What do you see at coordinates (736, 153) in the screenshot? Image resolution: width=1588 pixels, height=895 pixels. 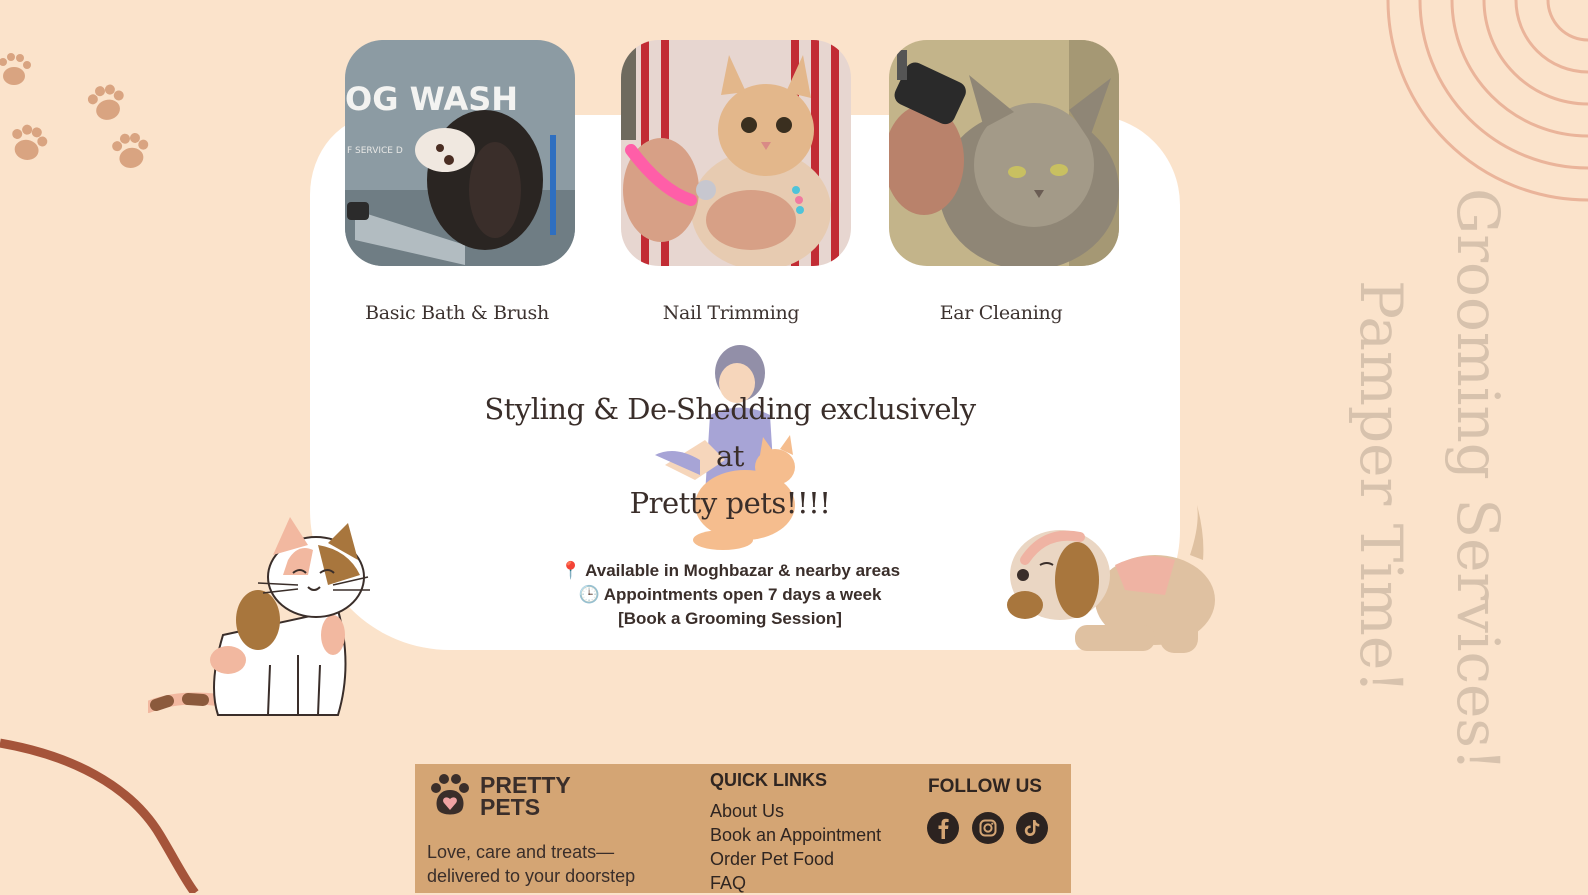 I see `service-photo-nails` at bounding box center [736, 153].